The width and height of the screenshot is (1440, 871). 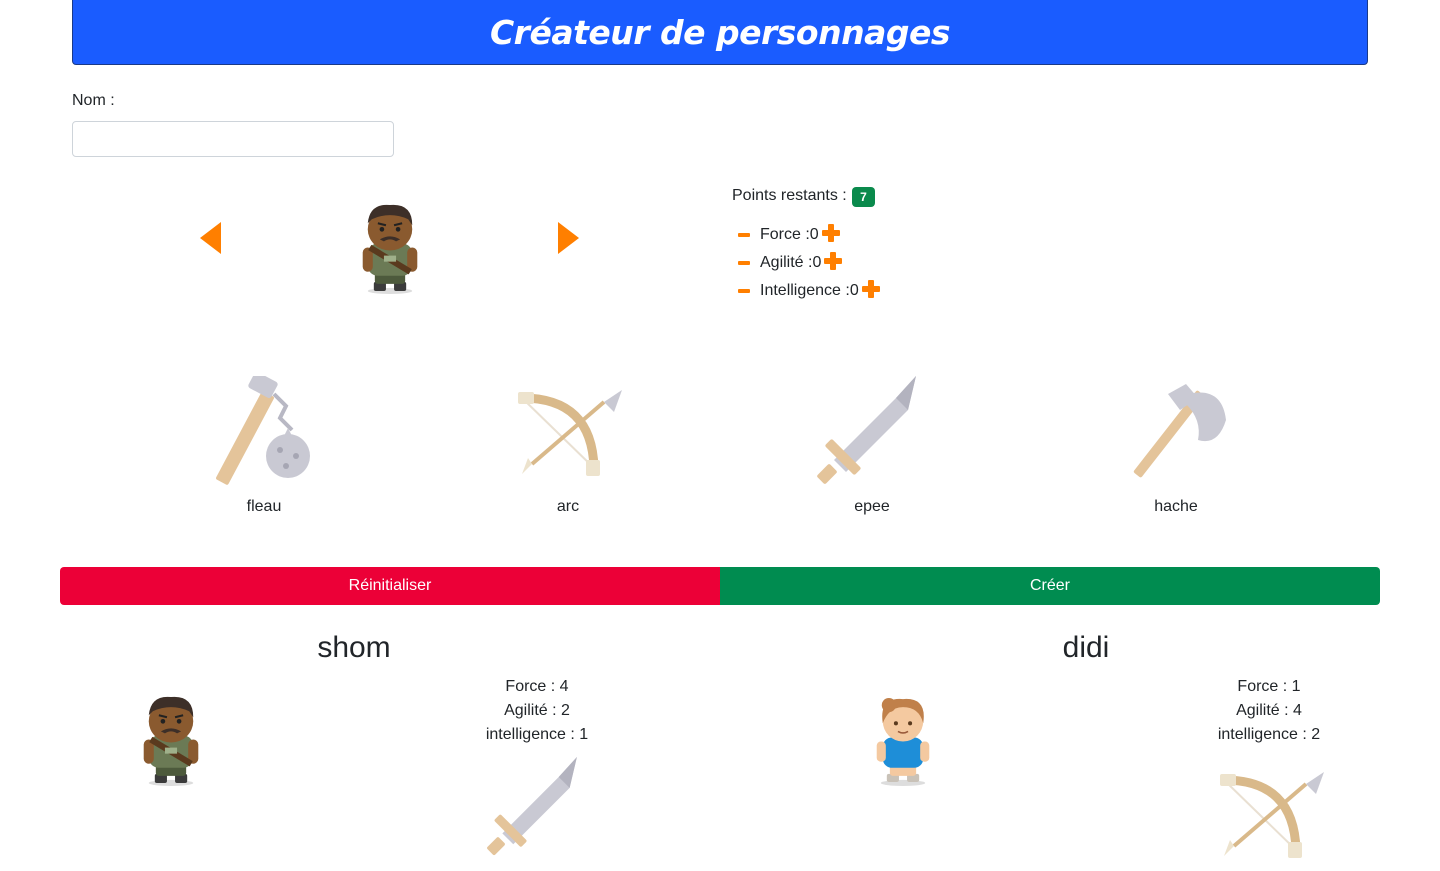 I want to click on reset-button: Réinitialiser, so click(x=390, y=586).